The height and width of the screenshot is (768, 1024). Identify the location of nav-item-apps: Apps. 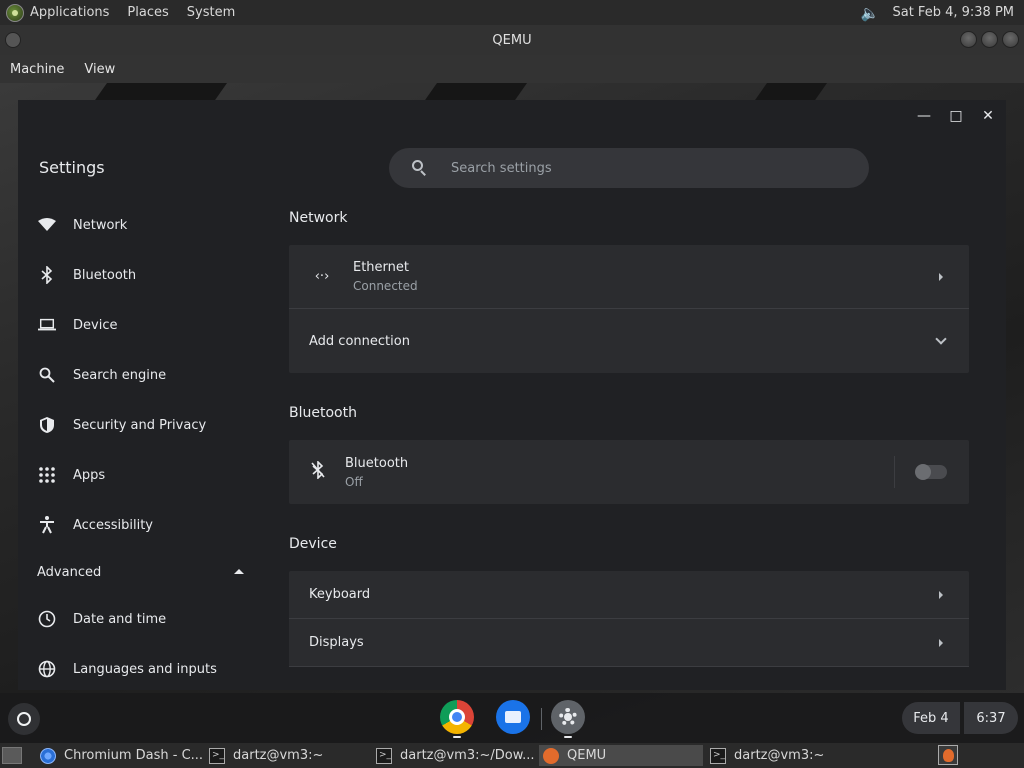
(138, 475).